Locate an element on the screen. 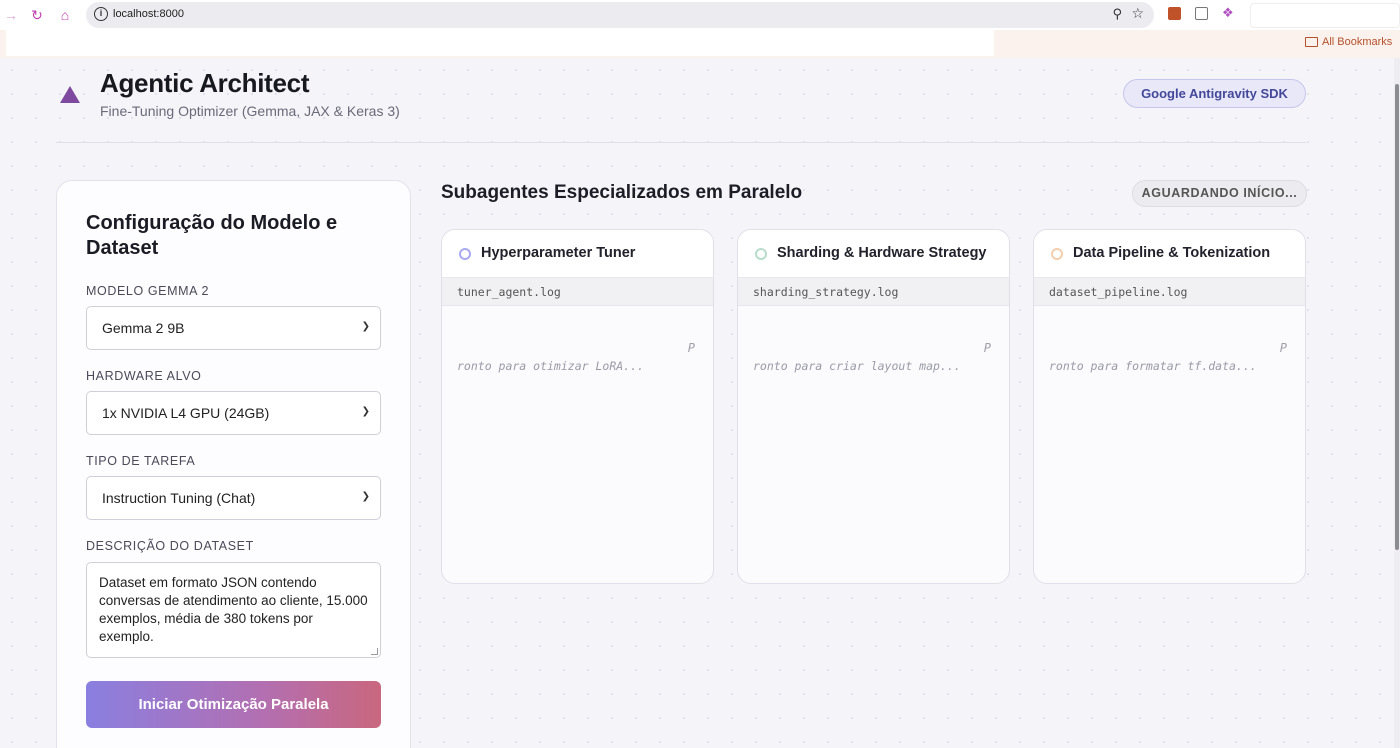 The height and width of the screenshot is (748, 1400). agent-log-header: sharding_strategy.log is located at coordinates (873, 292).